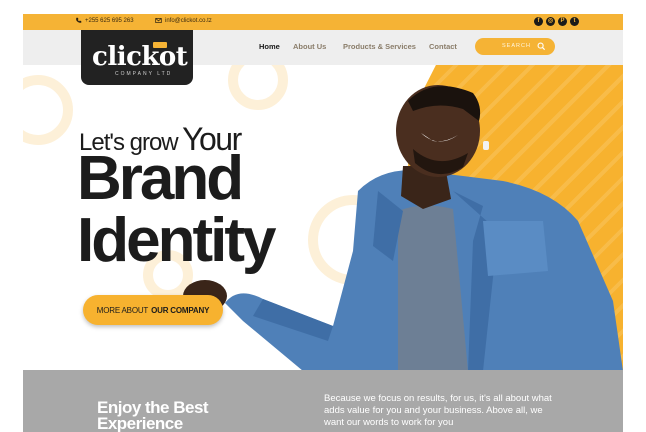  Describe the element at coordinates (144, 74) in the screenshot. I see `logo-subtitle: COMPANY LTD` at that location.